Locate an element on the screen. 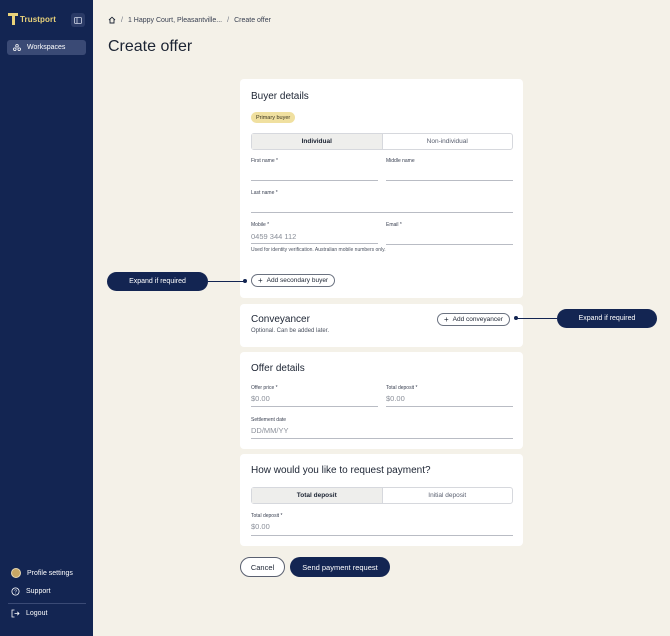  callout-connector-left is located at coordinates (226, 281).